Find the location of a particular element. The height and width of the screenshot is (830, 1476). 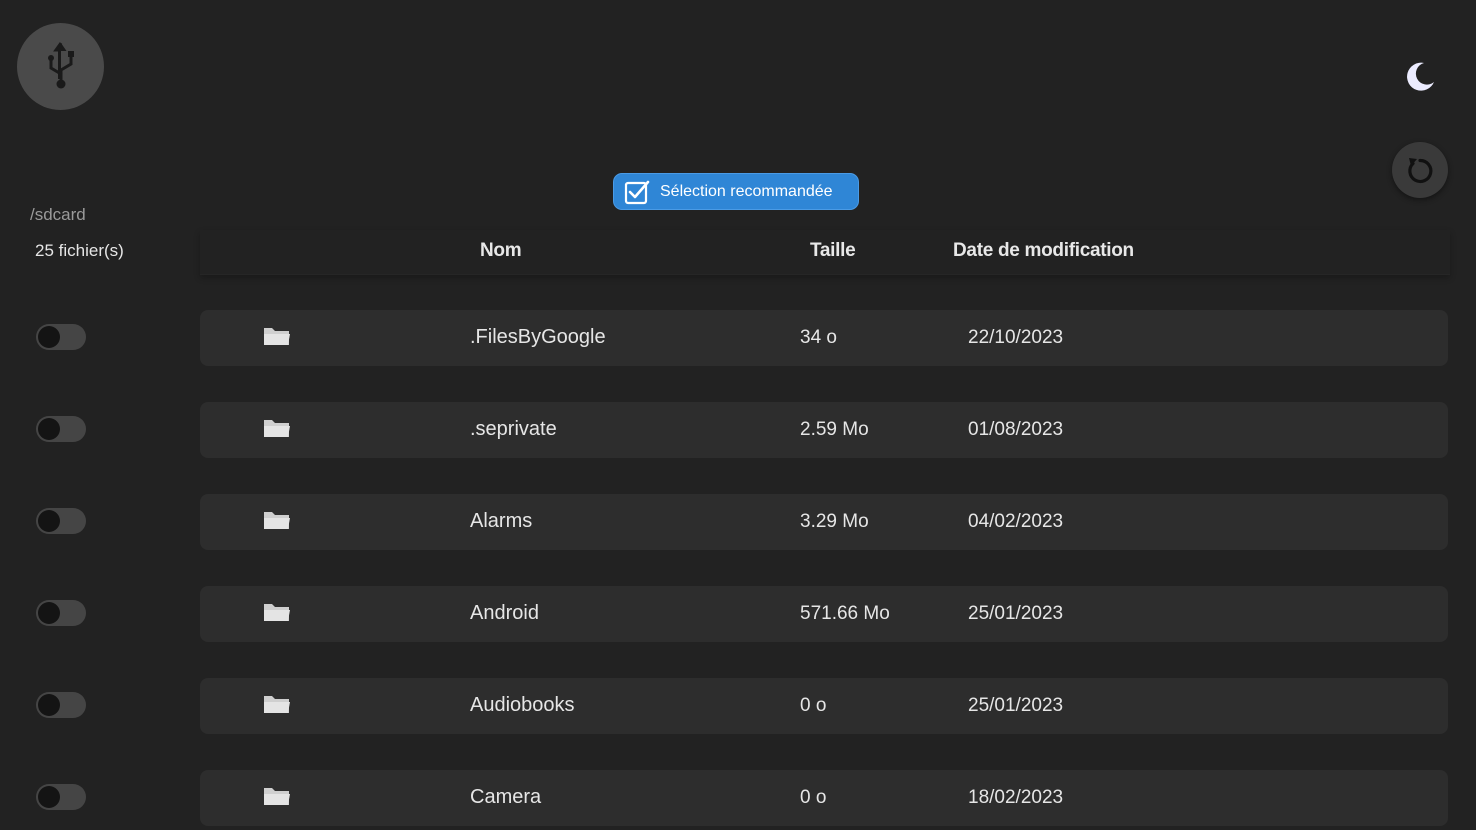

file-row: .FilesByGoogle 34 o 22/10/2023 is located at coordinates (738, 338).